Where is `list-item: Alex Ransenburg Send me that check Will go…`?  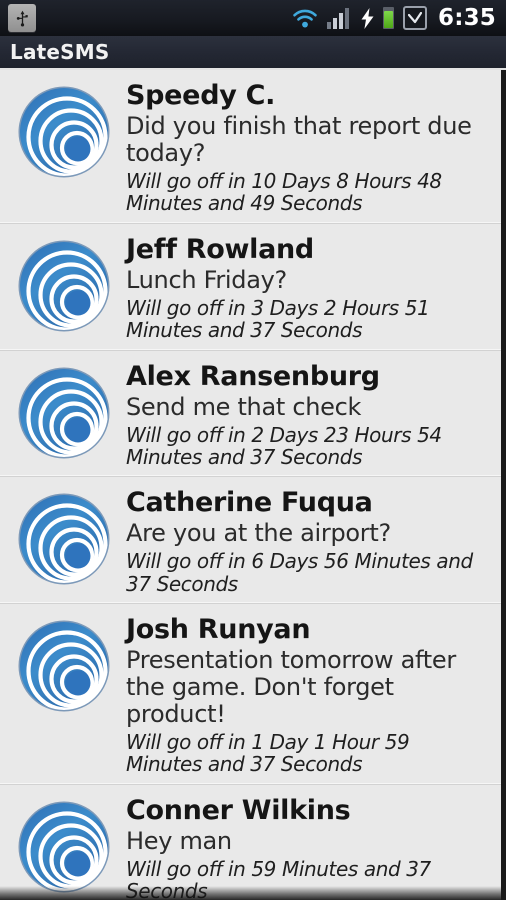 list-item: Alex Ransenburg Send me that check Will go… is located at coordinates (250, 414).